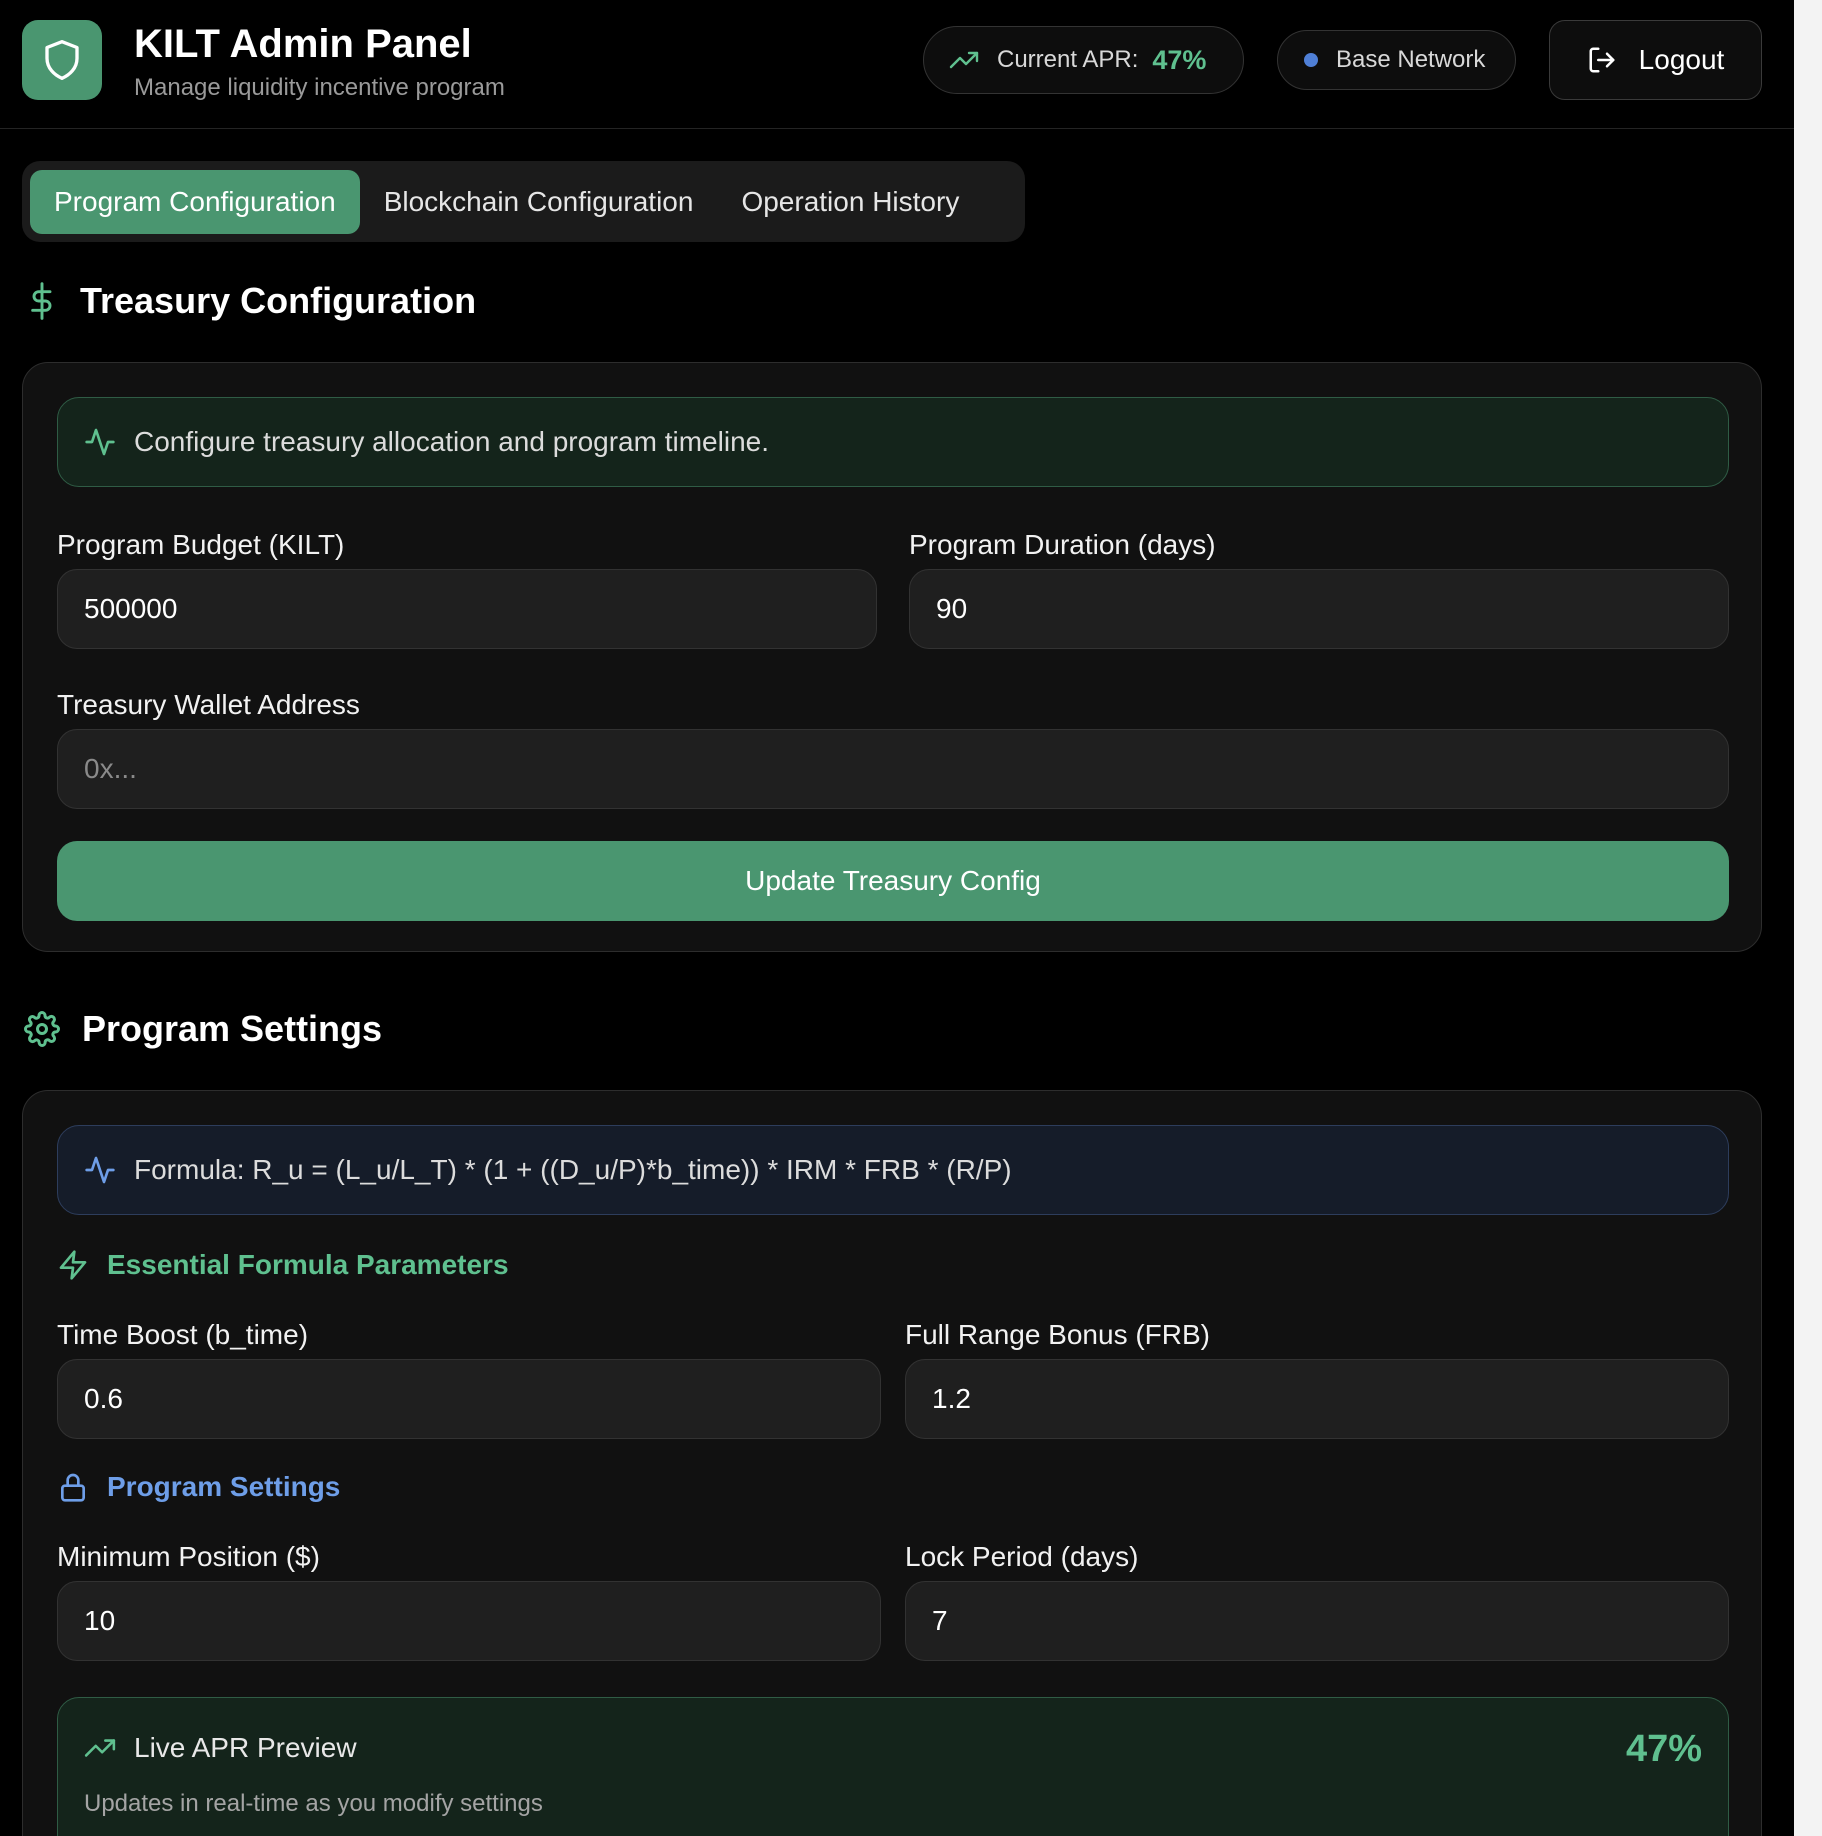 Image resolution: width=1822 pixels, height=1836 pixels. What do you see at coordinates (1058, 1334) in the screenshot?
I see `frb-label: Full Range Bonus (FRB)` at bounding box center [1058, 1334].